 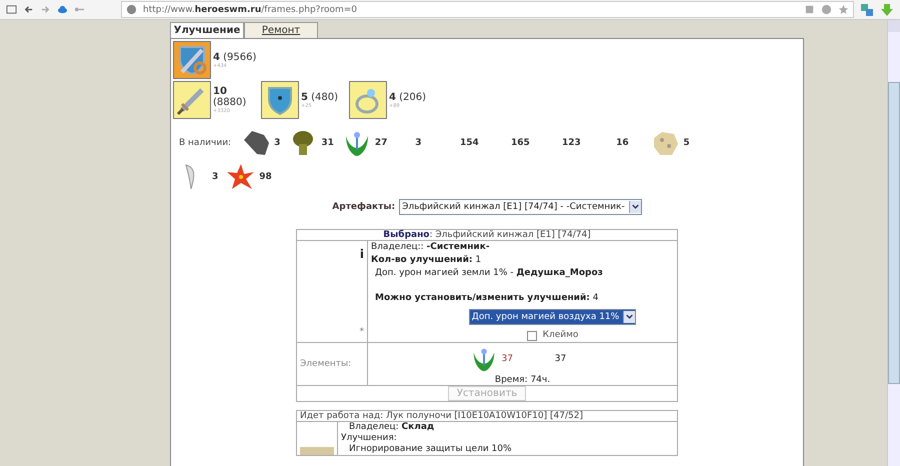 I want to click on owner-text: Владелец: Склад, so click(x=392, y=427).